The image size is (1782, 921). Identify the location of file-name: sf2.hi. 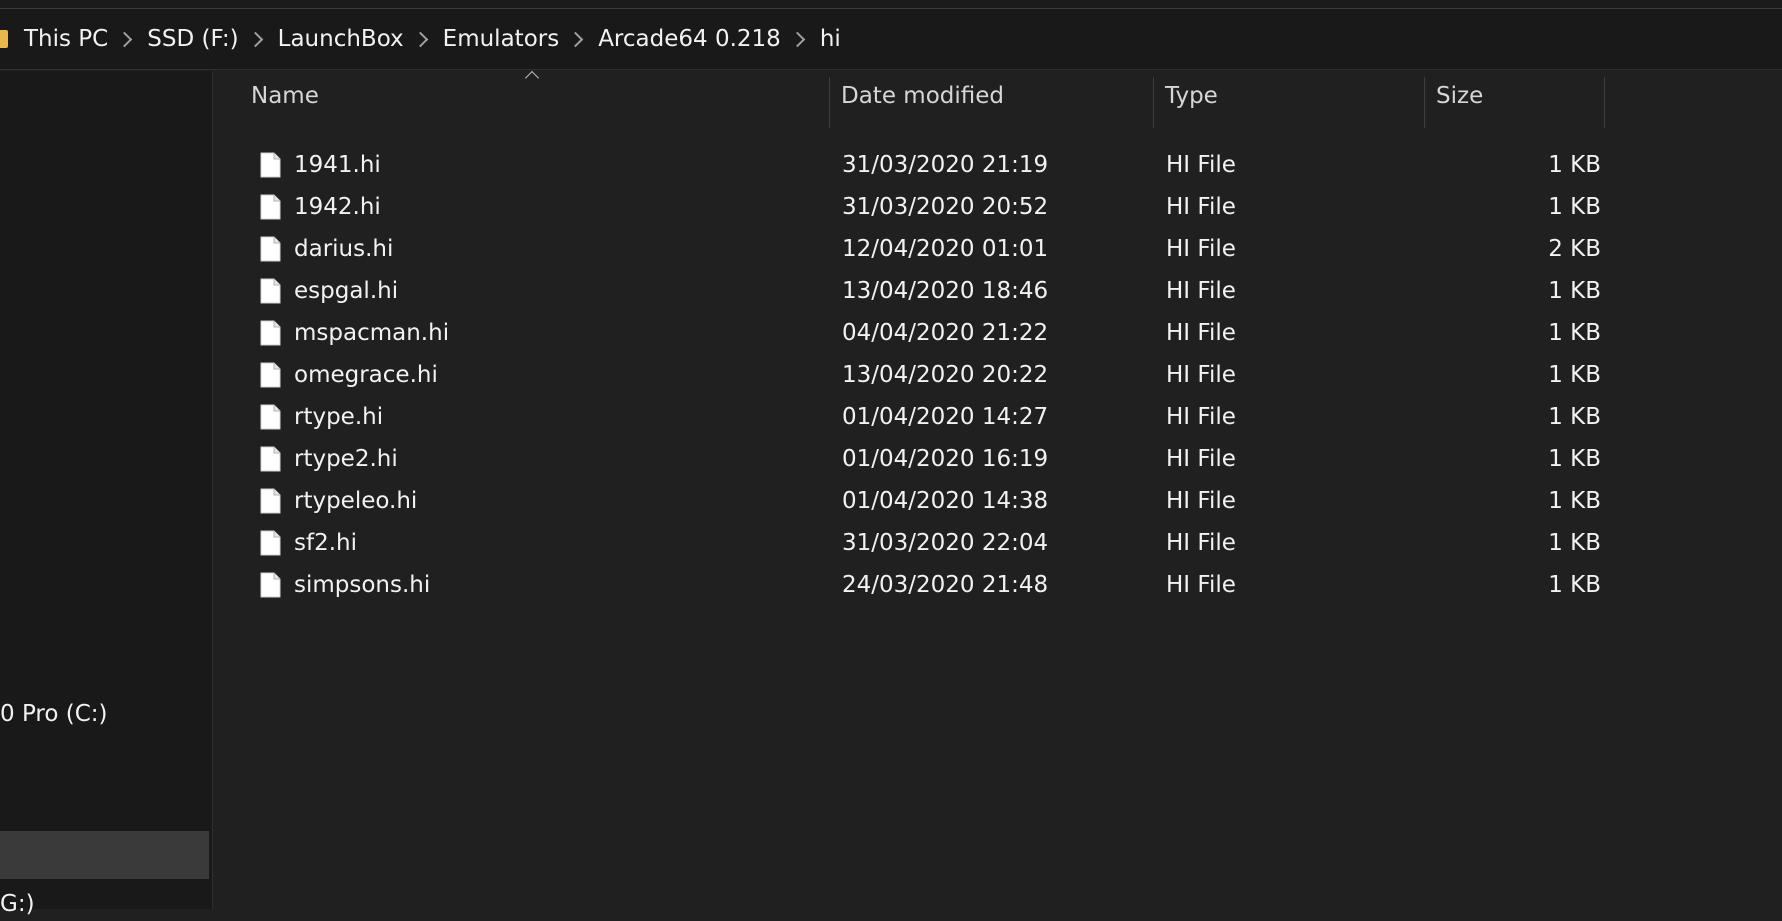
(325, 543).